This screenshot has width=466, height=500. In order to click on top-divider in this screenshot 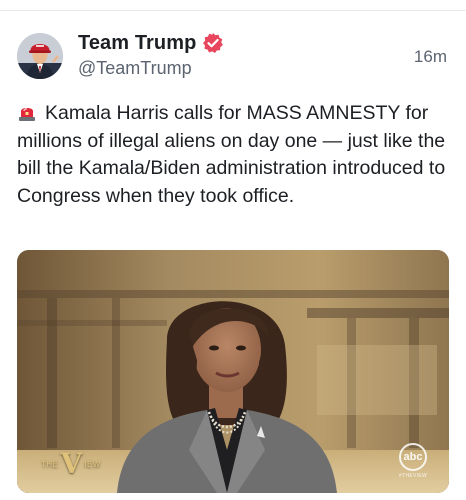, I will do `click(233, 10)`.